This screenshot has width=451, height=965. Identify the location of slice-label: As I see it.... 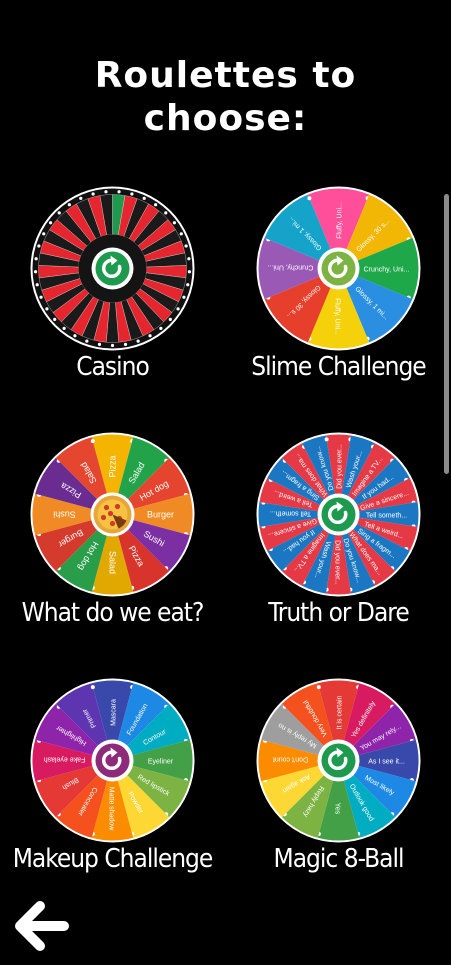
(386, 762).